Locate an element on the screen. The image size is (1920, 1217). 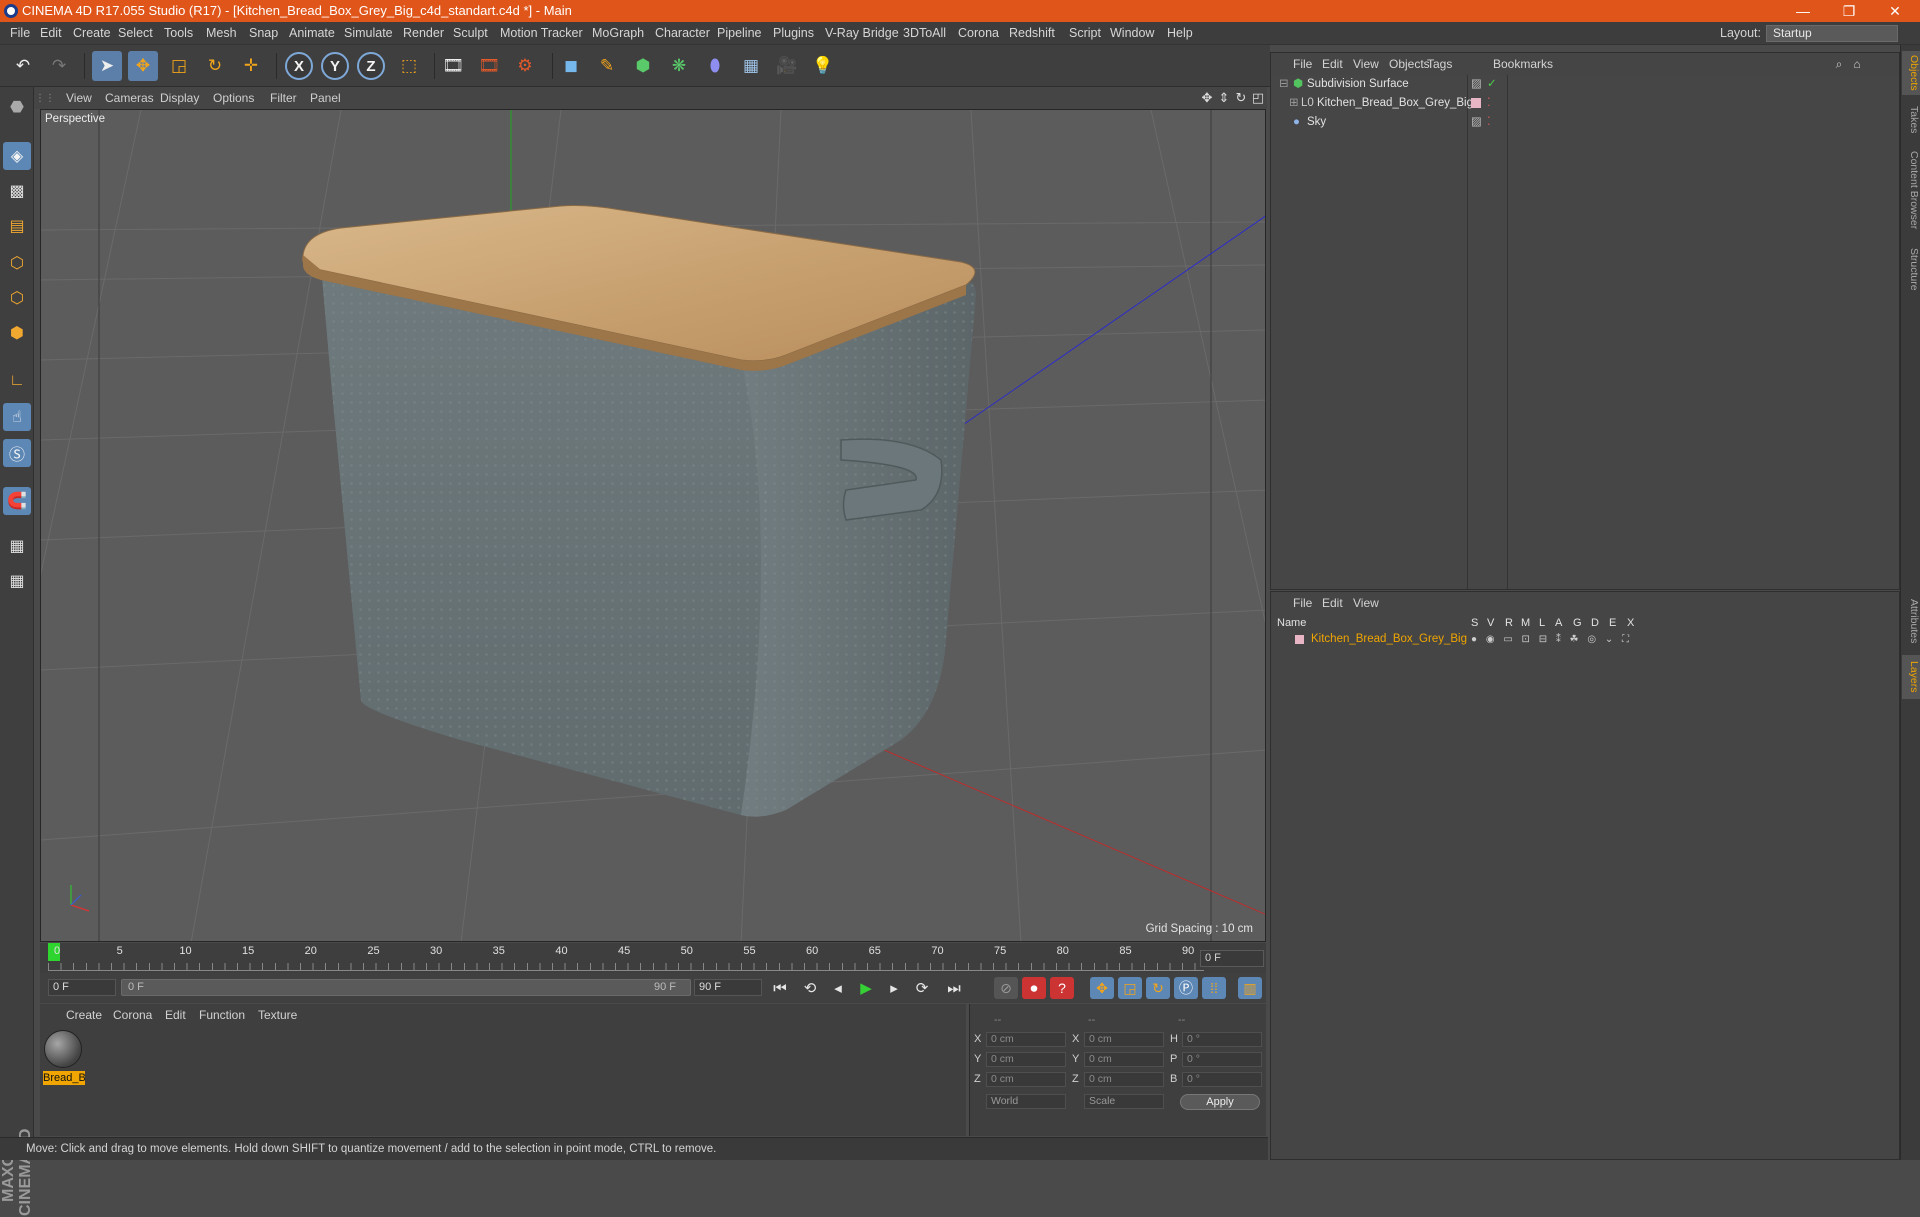
solo-mode-icon: Ⓢ is located at coordinates (17, 453).